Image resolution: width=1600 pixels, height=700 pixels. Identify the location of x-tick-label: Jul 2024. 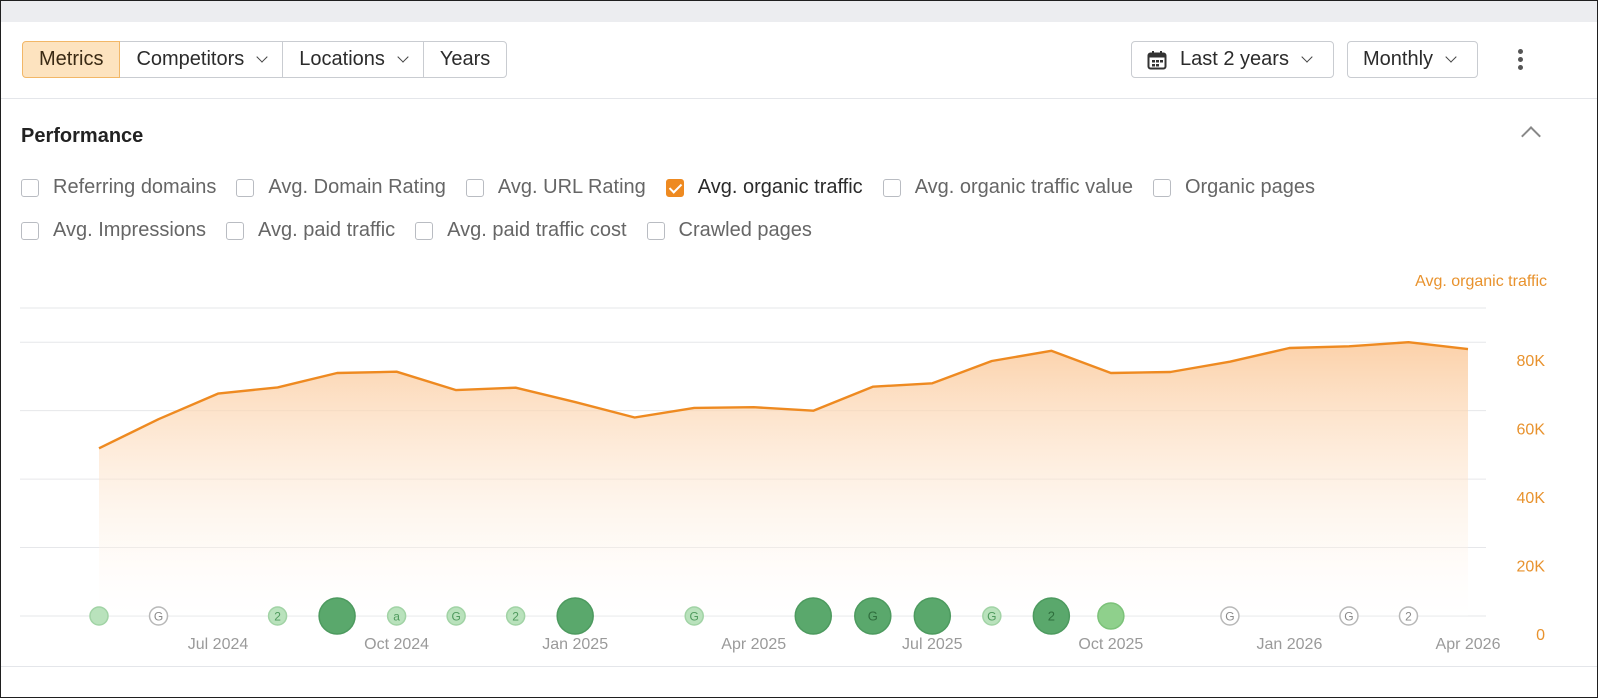
(218, 644).